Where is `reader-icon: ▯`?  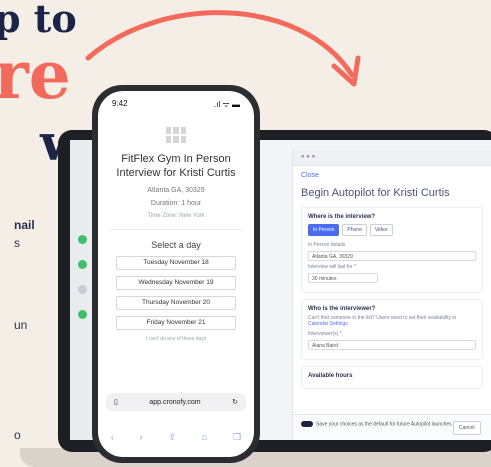
reader-icon: ▯ is located at coordinates (116, 402).